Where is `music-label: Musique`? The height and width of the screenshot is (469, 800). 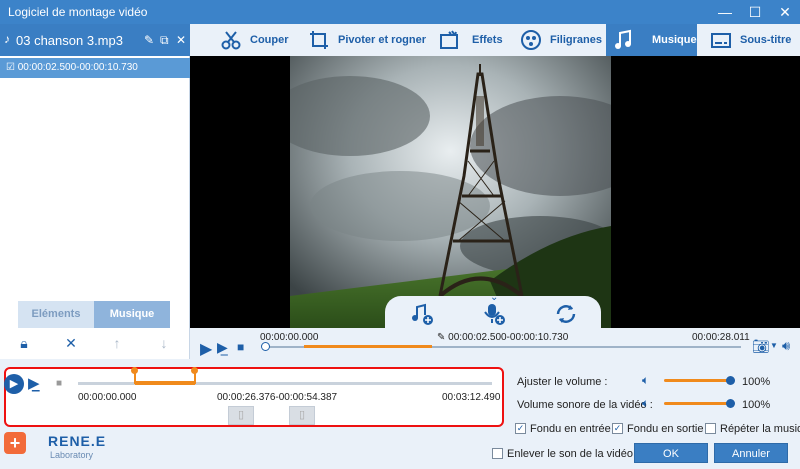 music-label: Musique is located at coordinates (674, 40).